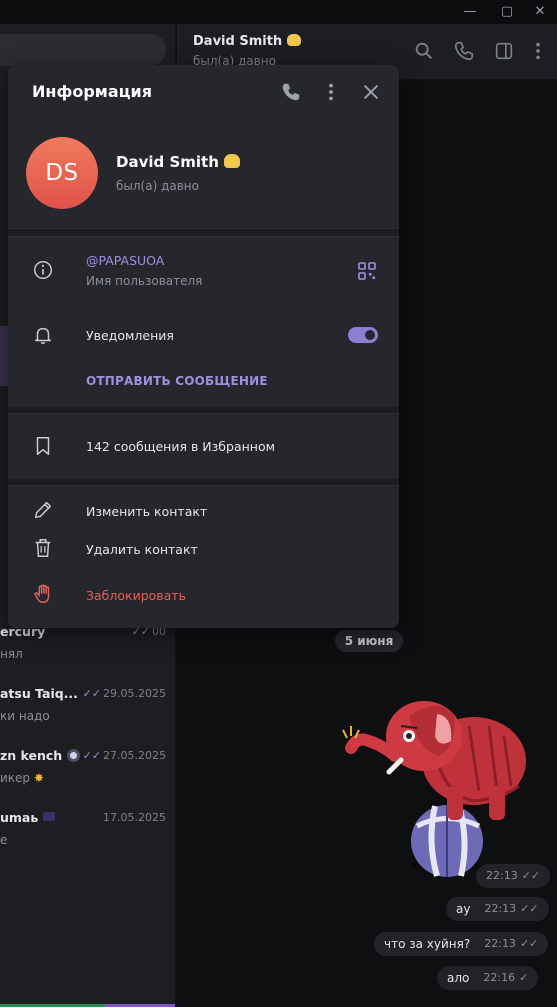 The height and width of the screenshot is (1007, 557). I want to click on toggle-knob, so click(370, 335).